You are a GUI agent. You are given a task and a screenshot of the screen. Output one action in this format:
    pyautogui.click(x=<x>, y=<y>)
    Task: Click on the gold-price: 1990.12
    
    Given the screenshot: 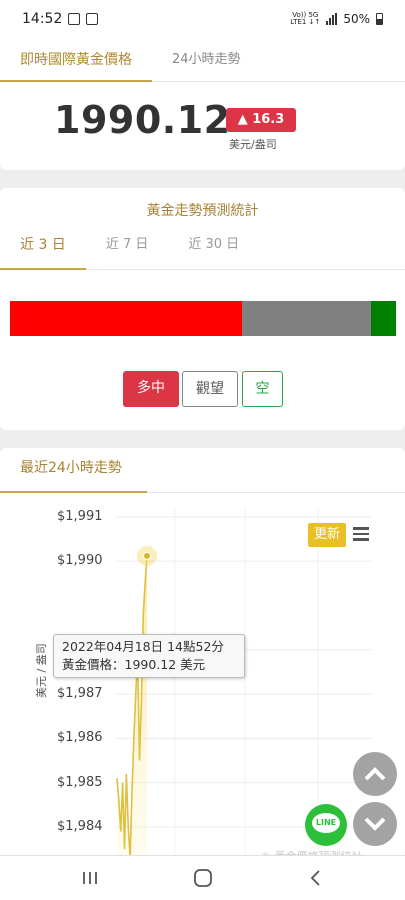 What is the action you would take?
    pyautogui.click(x=142, y=120)
    